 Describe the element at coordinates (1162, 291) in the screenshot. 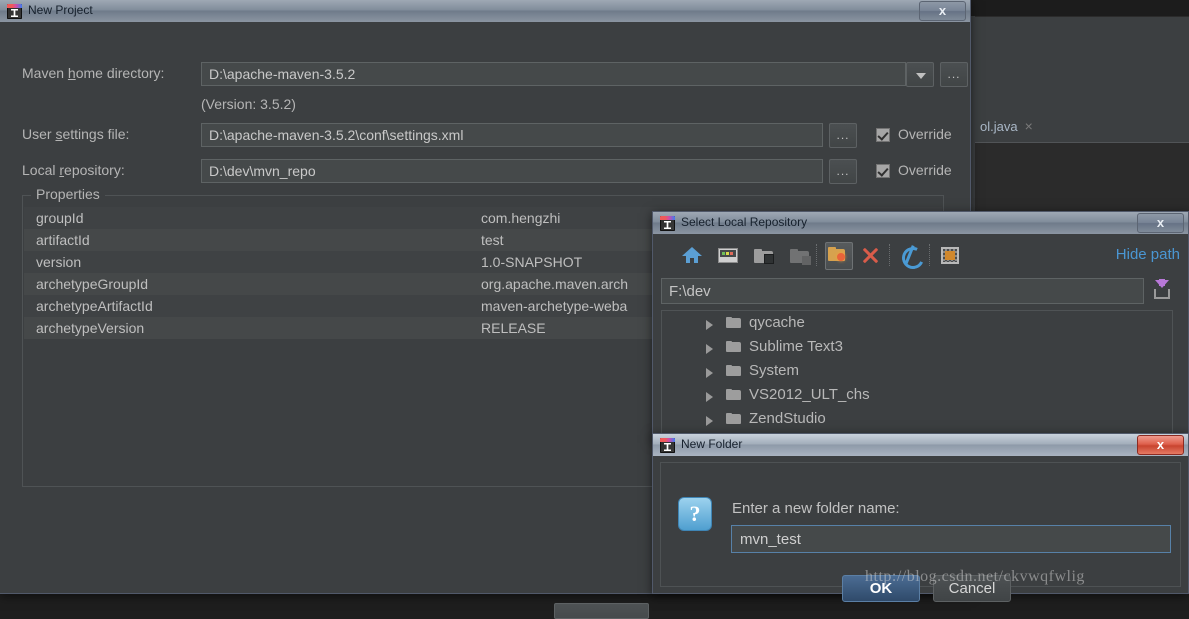

I see `save-path-icon` at that location.